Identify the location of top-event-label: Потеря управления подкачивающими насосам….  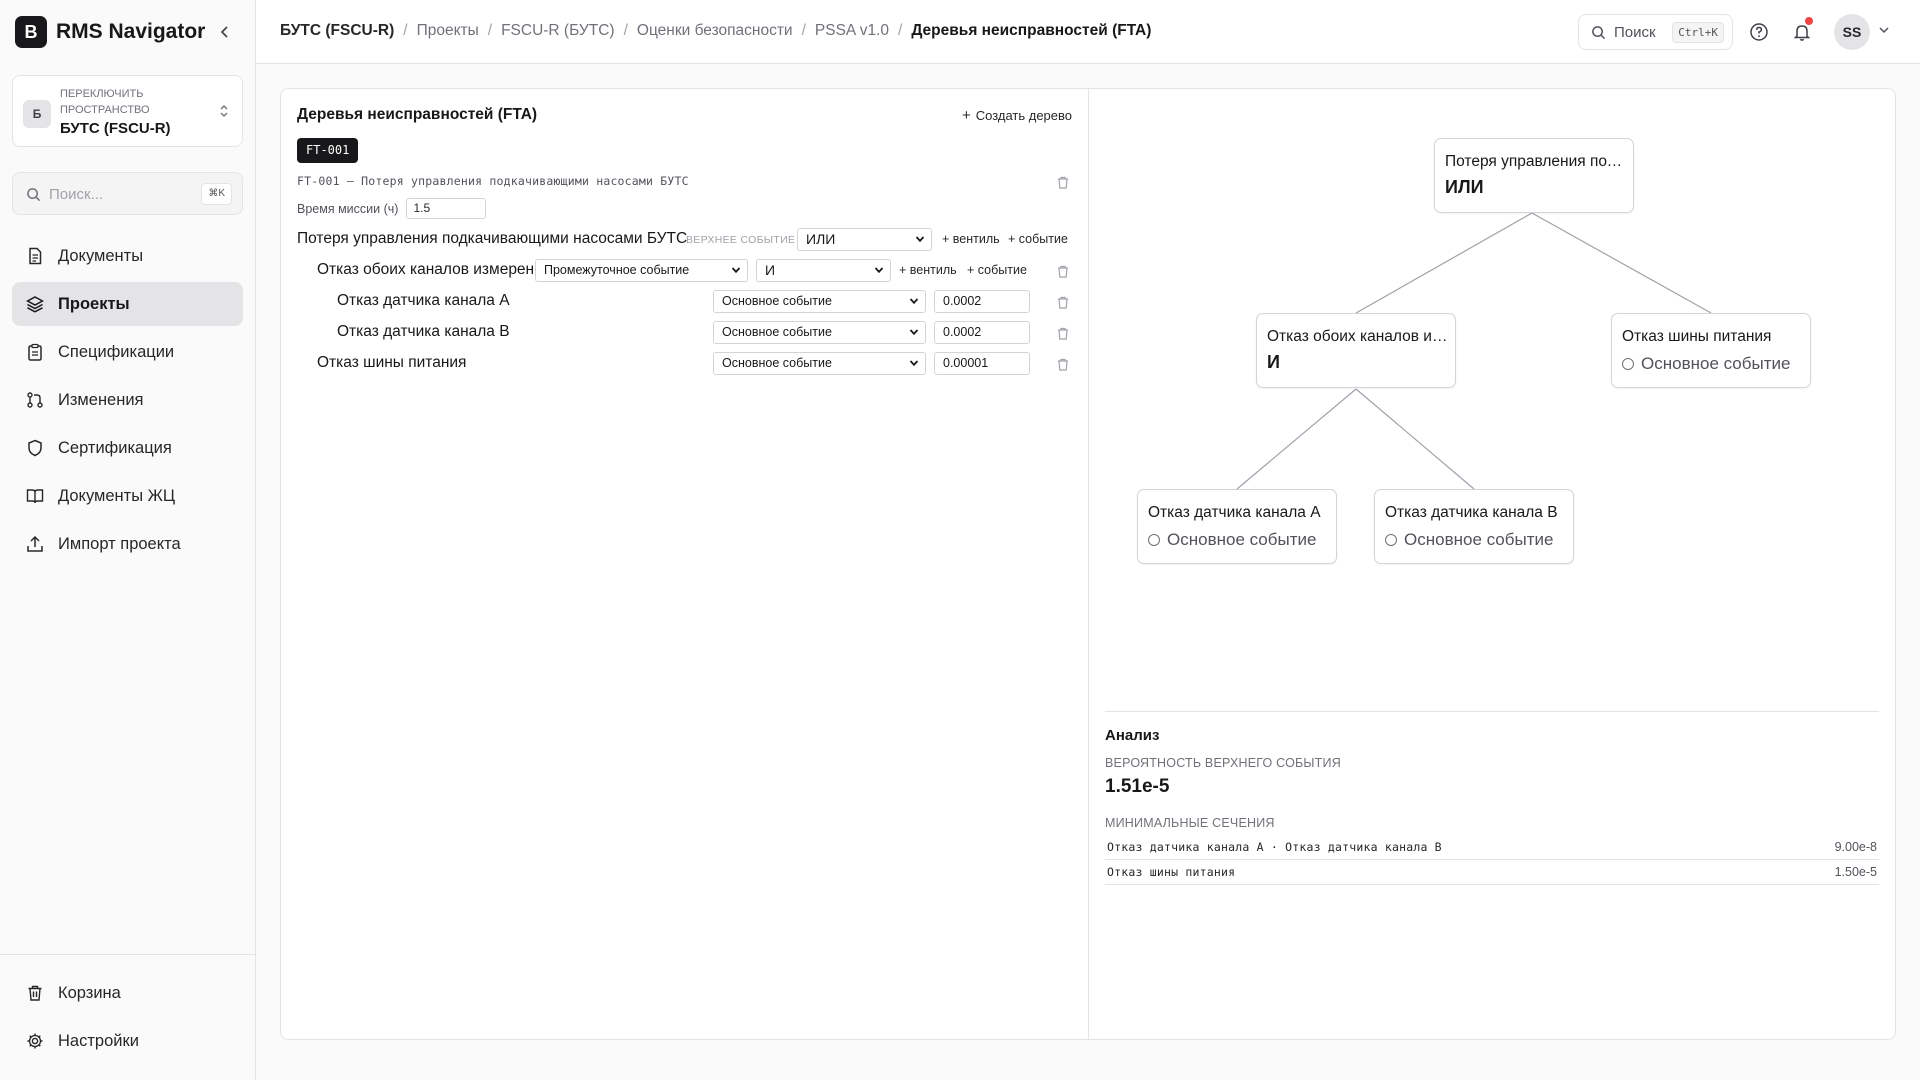
(492, 239).